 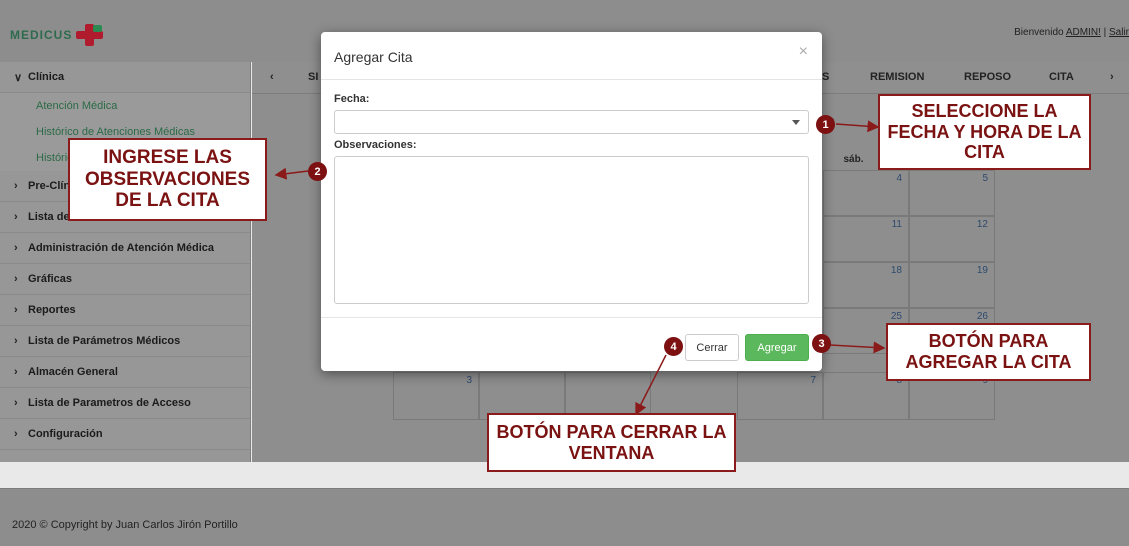 I want to click on chevron-down-icon, so click(x=796, y=122).